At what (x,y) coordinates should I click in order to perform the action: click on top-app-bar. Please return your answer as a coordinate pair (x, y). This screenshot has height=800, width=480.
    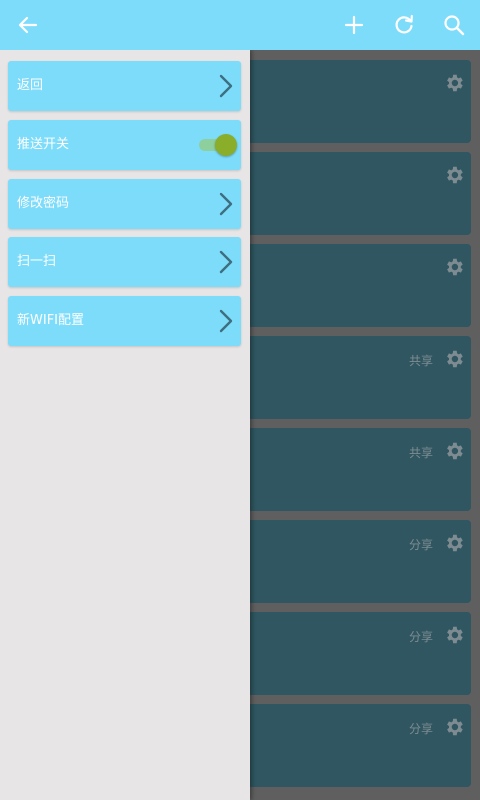
    Looking at the image, I should click on (240, 25).